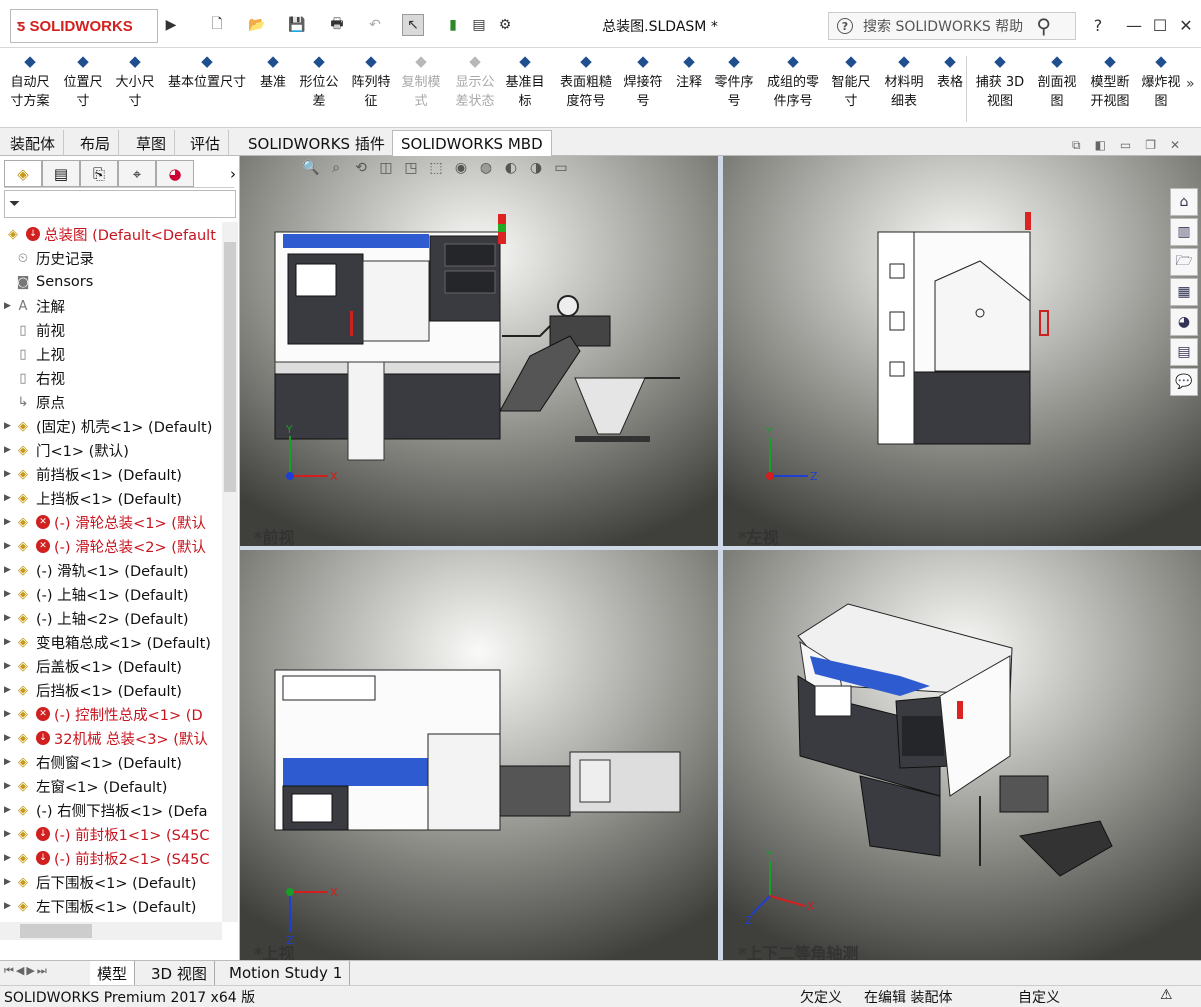 The image size is (1201, 1007). I want to click on rebuild-traffic-light-icon: ▮, so click(453, 25).